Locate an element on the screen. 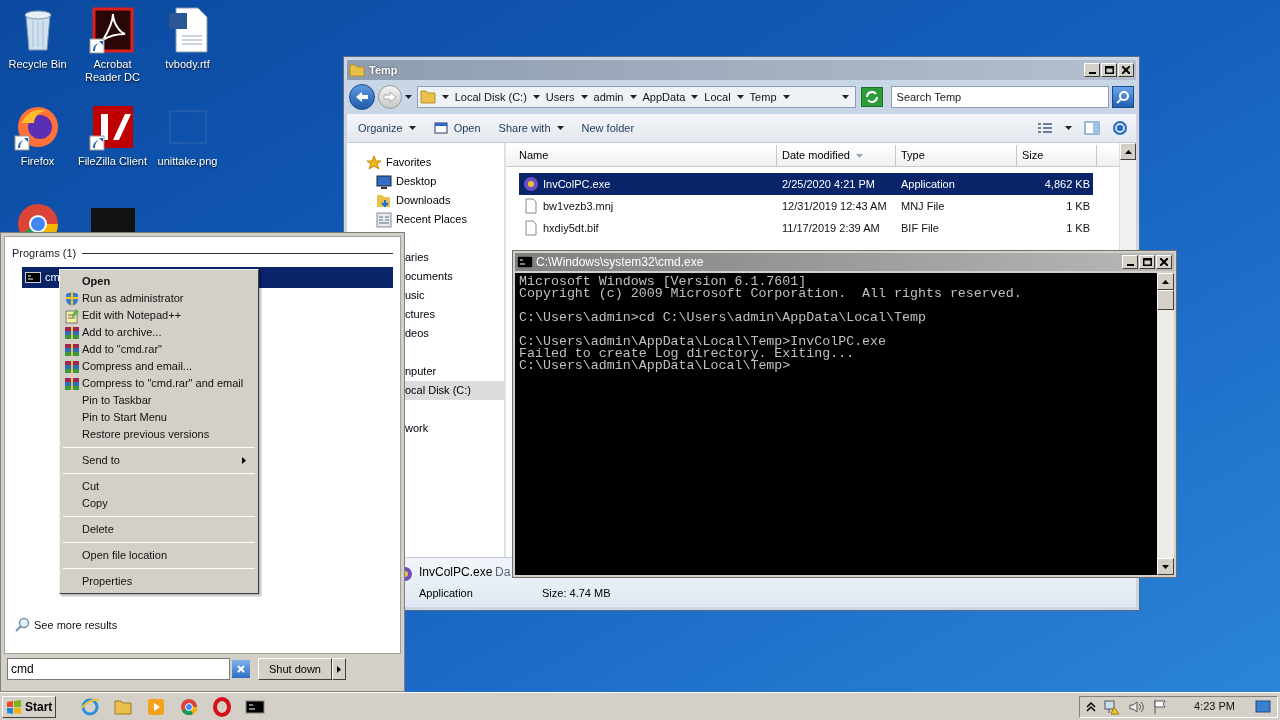  table-cell-text: 4,862 KB is located at coordinates (1067, 184).